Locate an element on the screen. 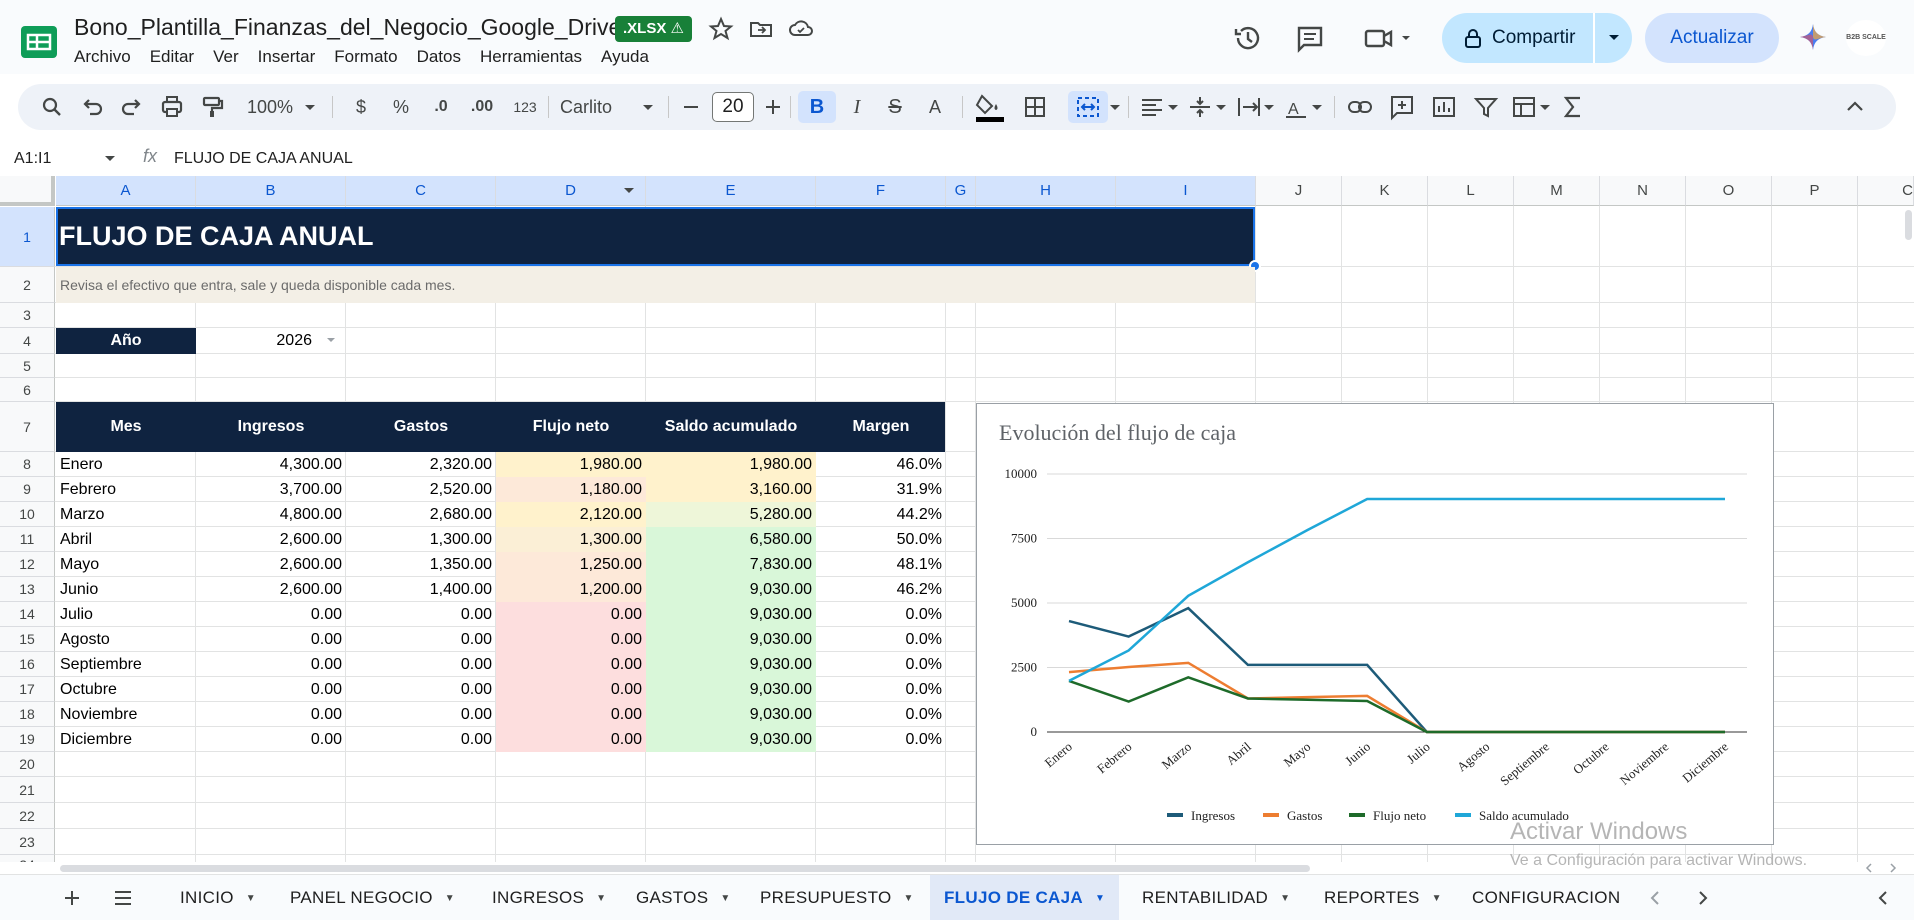  comments-icon is located at coordinates (1310, 38).